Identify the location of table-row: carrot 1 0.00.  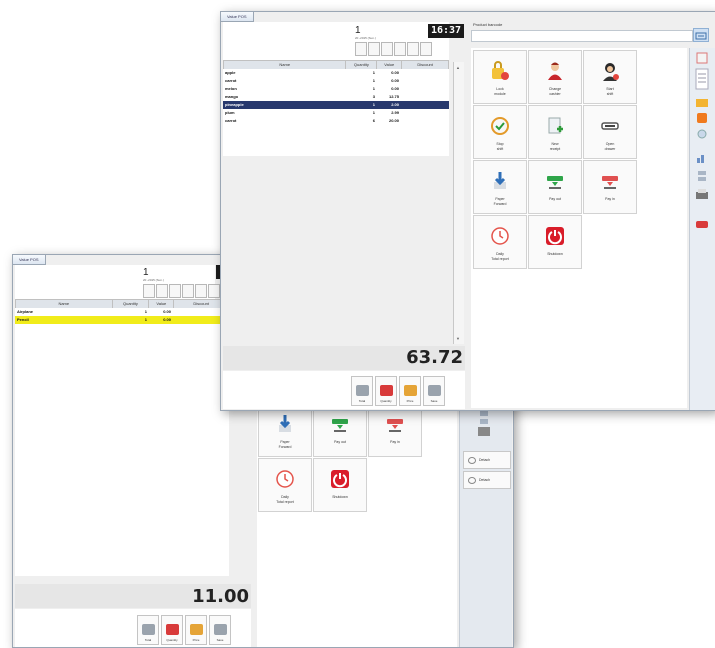
(336, 81).